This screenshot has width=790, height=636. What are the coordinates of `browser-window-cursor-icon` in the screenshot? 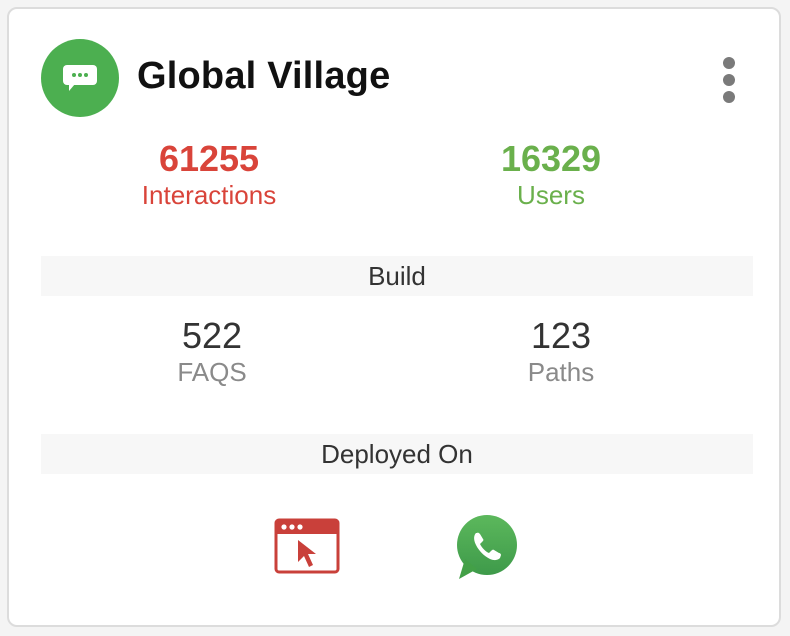 It's located at (307, 546).